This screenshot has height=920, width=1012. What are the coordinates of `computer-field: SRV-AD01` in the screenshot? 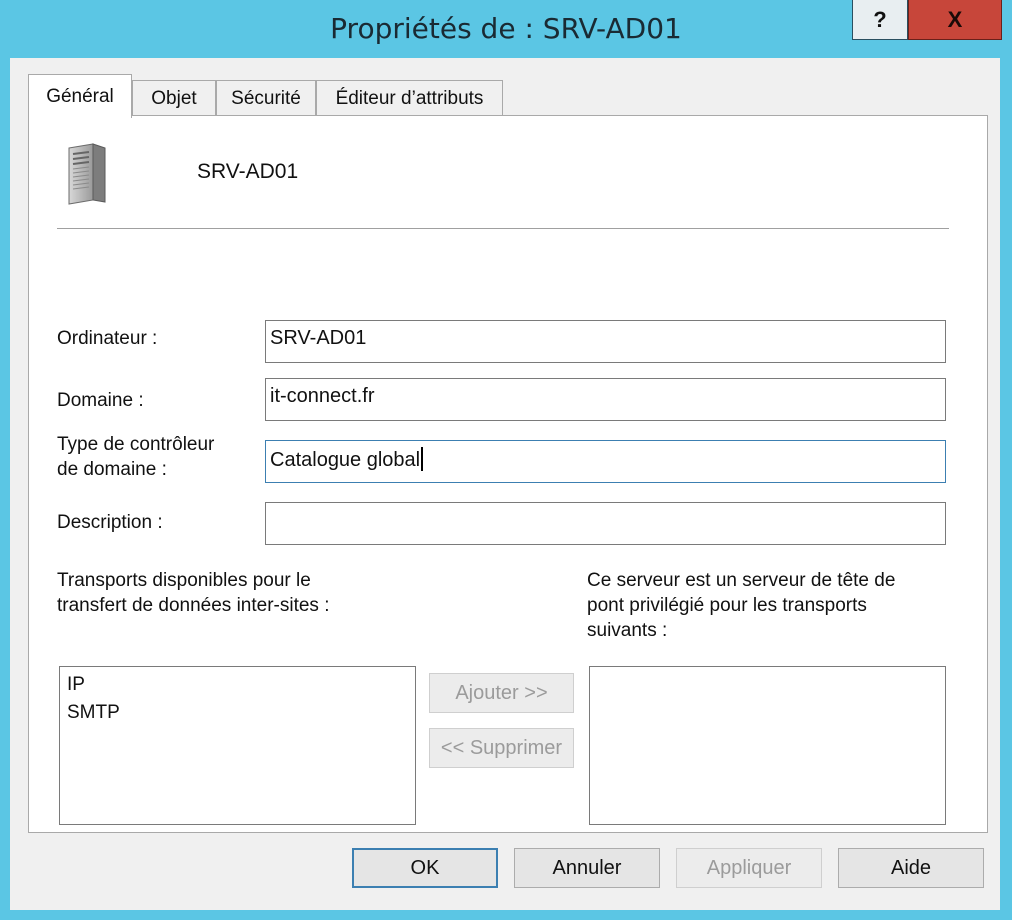 It's located at (605, 341).